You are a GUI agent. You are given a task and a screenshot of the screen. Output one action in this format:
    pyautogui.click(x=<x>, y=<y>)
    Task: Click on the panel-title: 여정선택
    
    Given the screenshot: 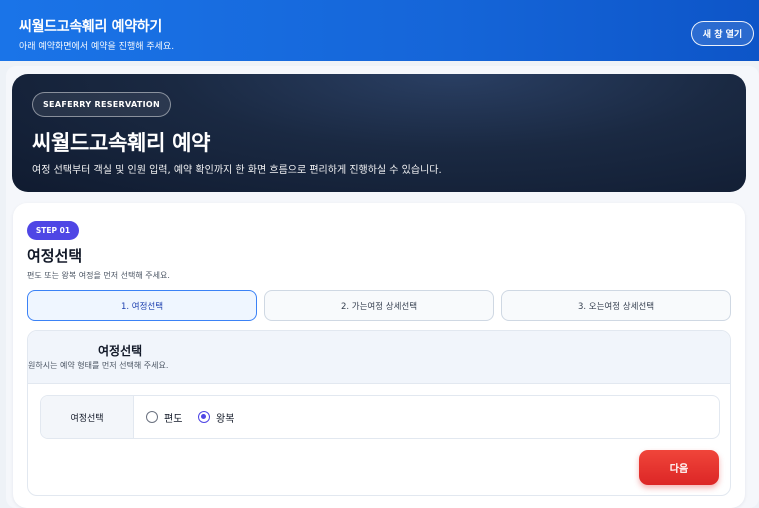 What is the action you would take?
    pyautogui.click(x=120, y=351)
    